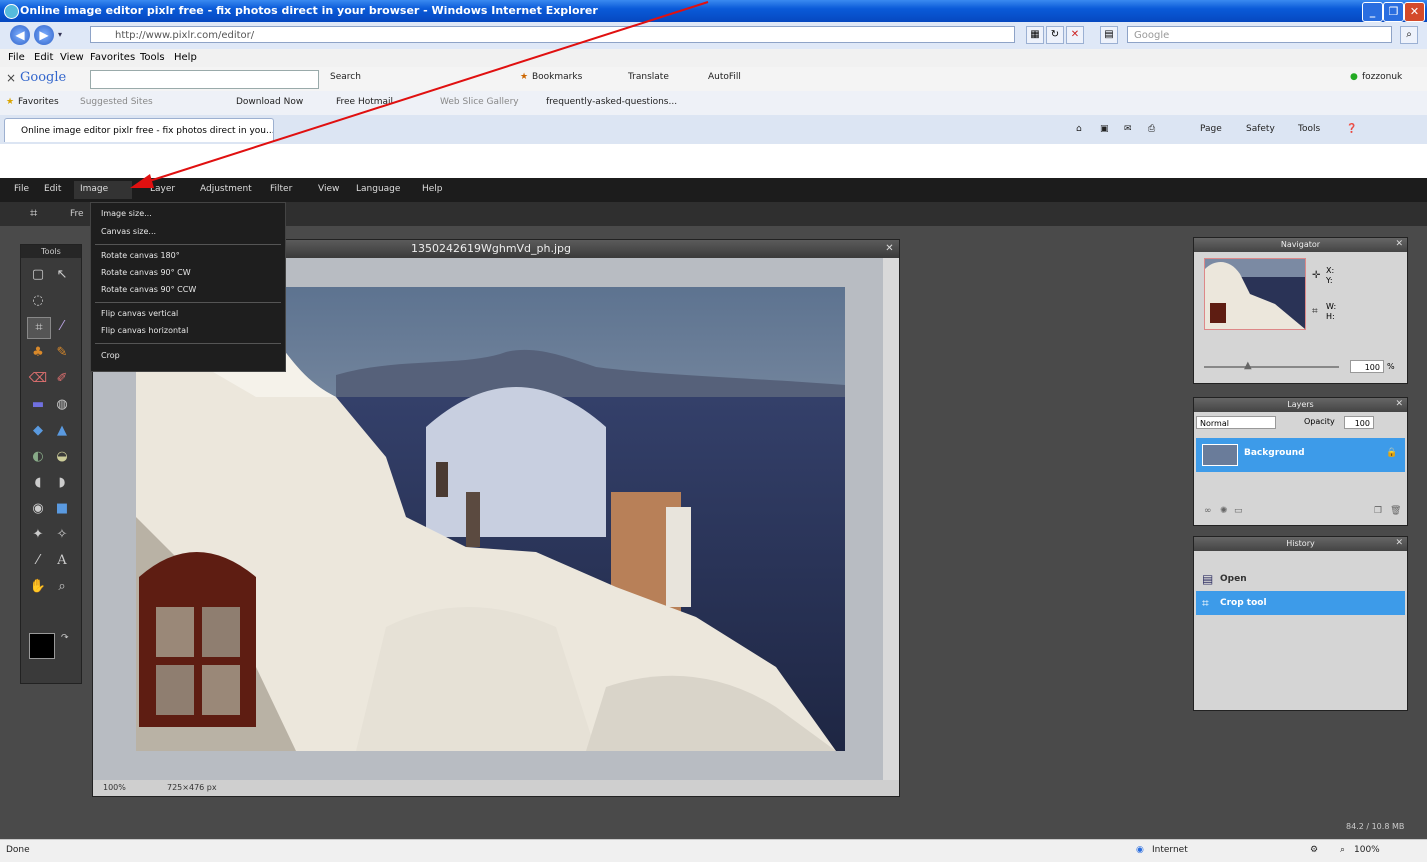  What do you see at coordinates (62, 587) in the screenshot?
I see `zoom-tool-icon: ⌕` at bounding box center [62, 587].